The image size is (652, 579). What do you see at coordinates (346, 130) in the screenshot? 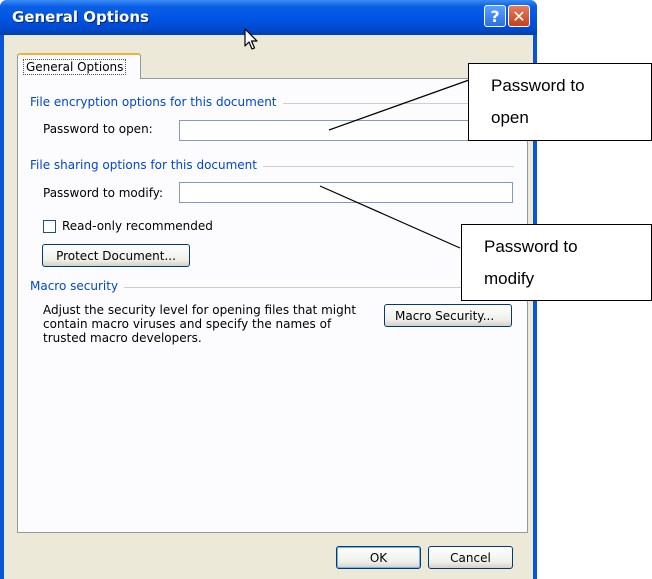
I see `password-open-input` at bounding box center [346, 130].